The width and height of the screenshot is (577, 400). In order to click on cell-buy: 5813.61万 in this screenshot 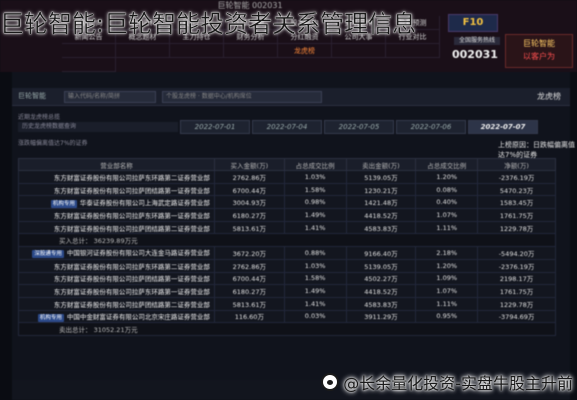, I will do `click(249, 303)`.